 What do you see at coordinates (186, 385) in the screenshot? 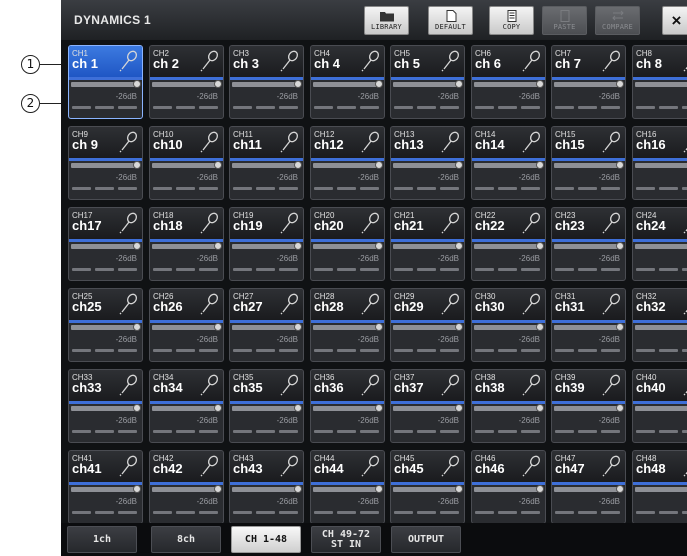
I see `channel-header: CH34 ch34` at bounding box center [186, 385].